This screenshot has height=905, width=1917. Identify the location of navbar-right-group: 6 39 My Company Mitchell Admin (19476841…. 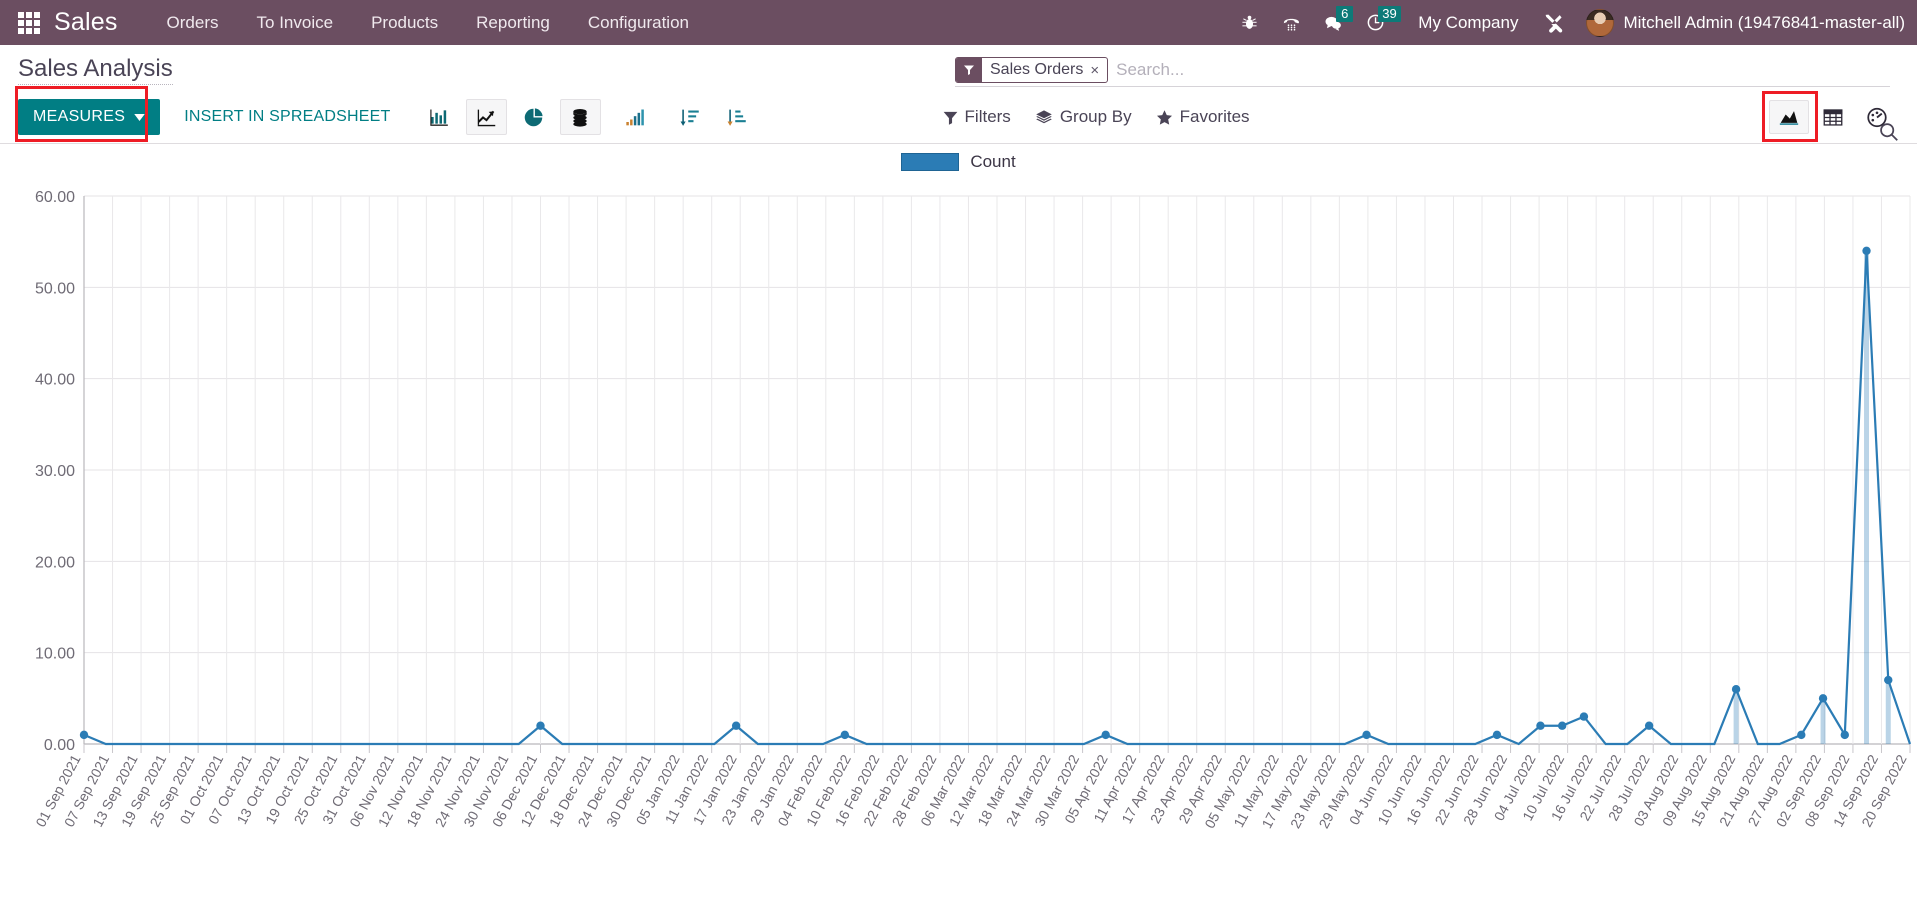
(1566, 22).